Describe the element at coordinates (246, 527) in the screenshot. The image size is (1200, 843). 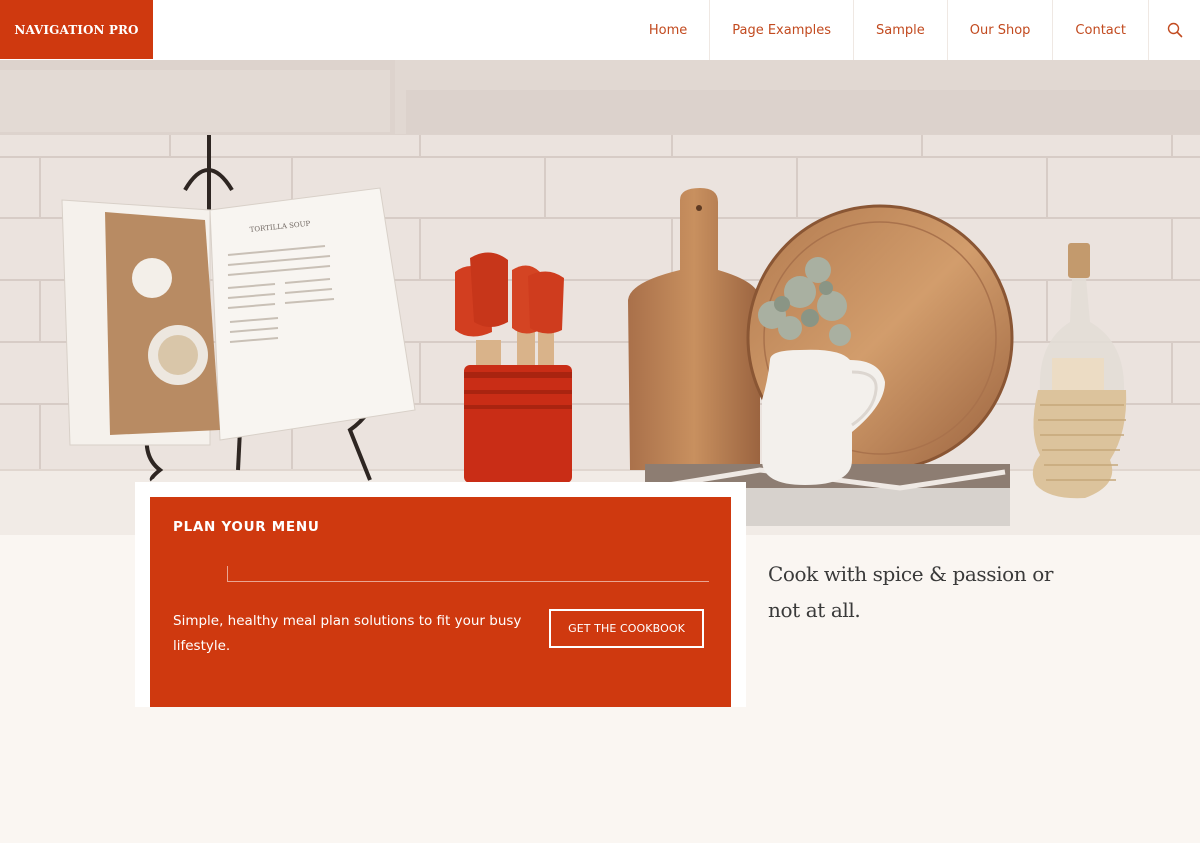
I see `card-title: PLAN YOUR MENU` at that location.